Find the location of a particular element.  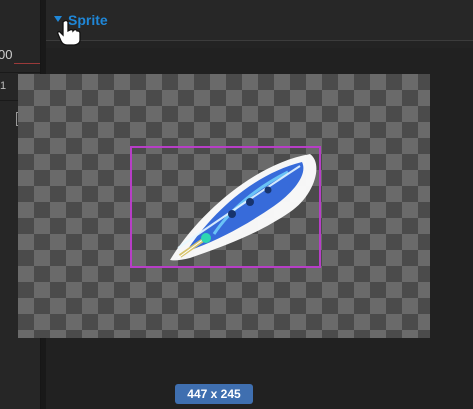

sprite-section-header: Sprite is located at coordinates (259, 20).